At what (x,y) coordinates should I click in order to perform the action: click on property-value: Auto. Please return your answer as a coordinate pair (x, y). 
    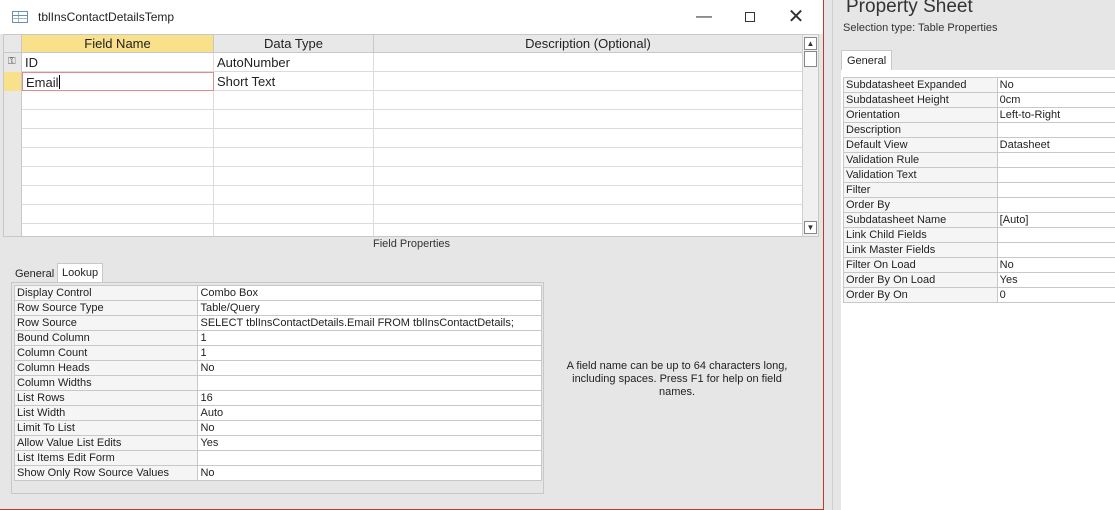
    Looking at the image, I should click on (369, 413).